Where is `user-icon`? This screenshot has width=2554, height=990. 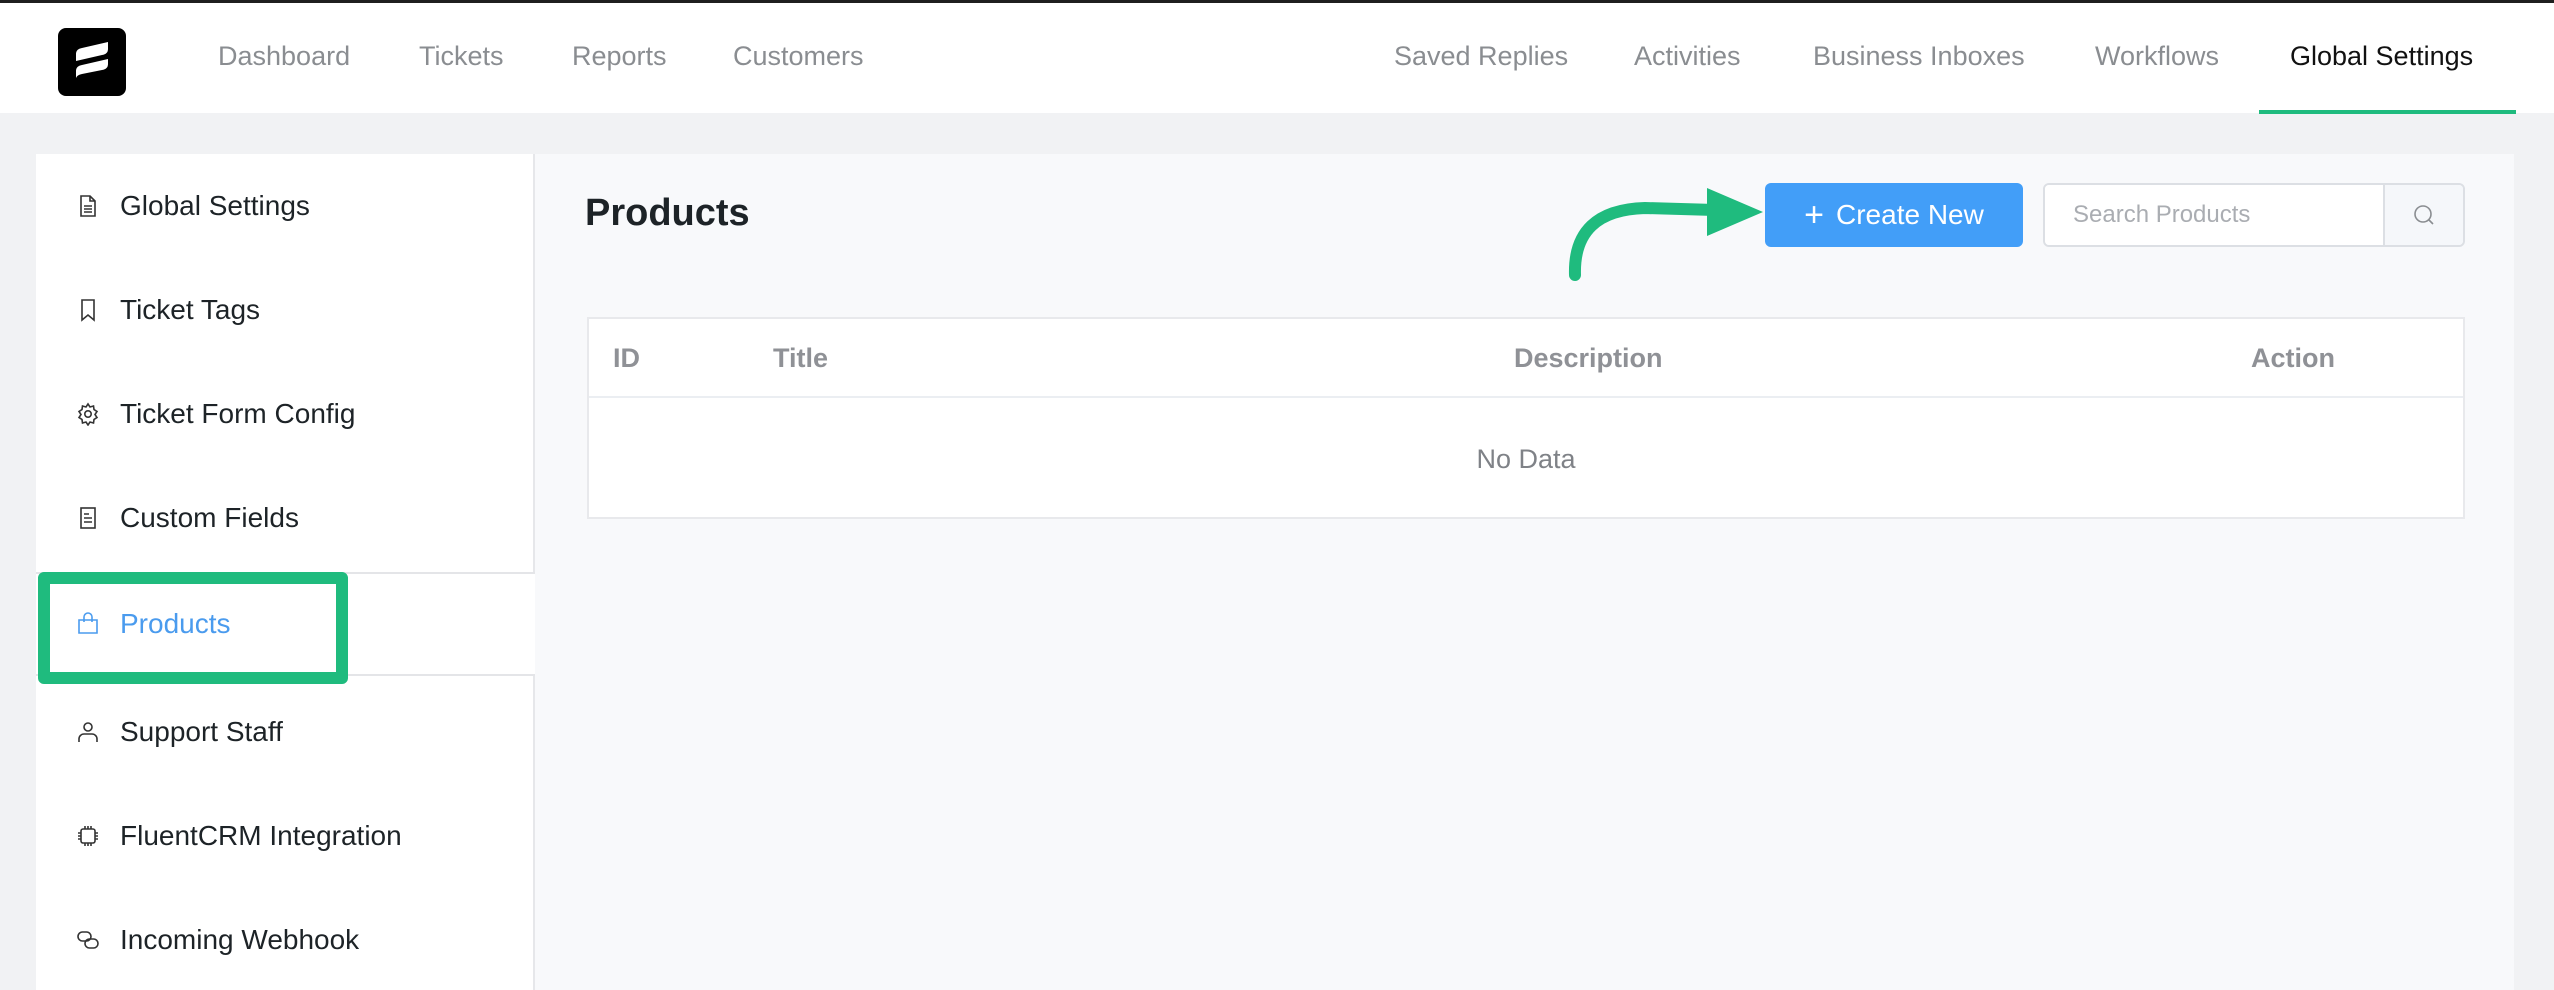
user-icon is located at coordinates (88, 732).